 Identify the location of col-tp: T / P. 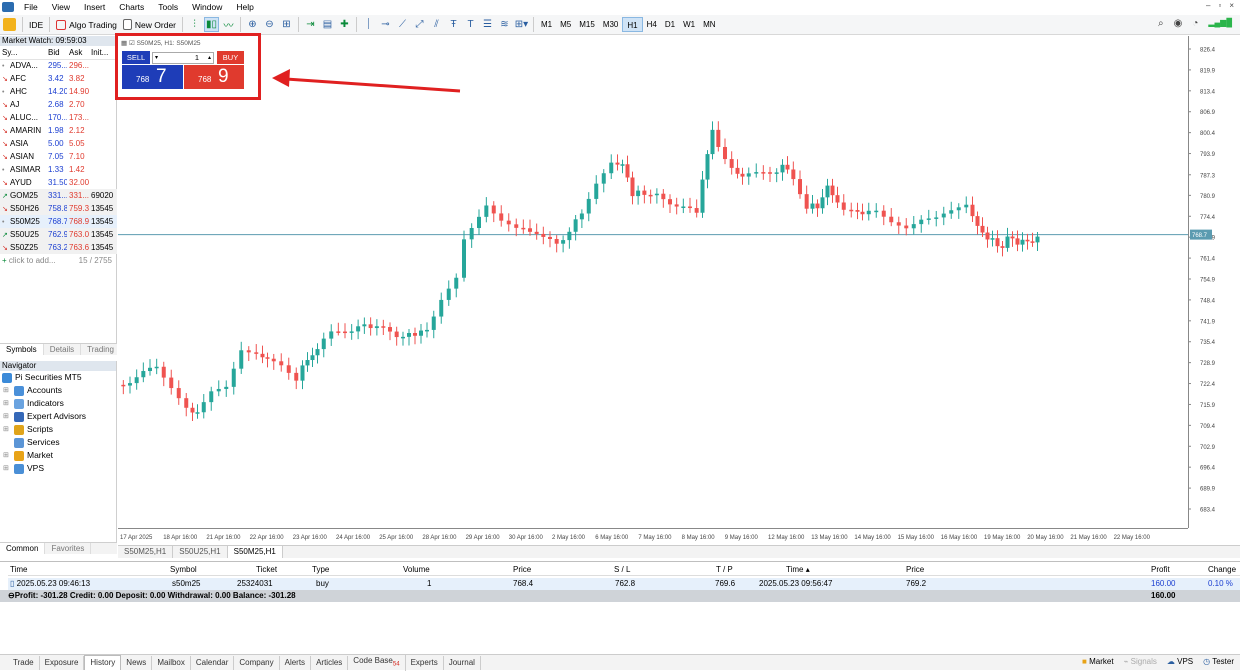
(724, 570).